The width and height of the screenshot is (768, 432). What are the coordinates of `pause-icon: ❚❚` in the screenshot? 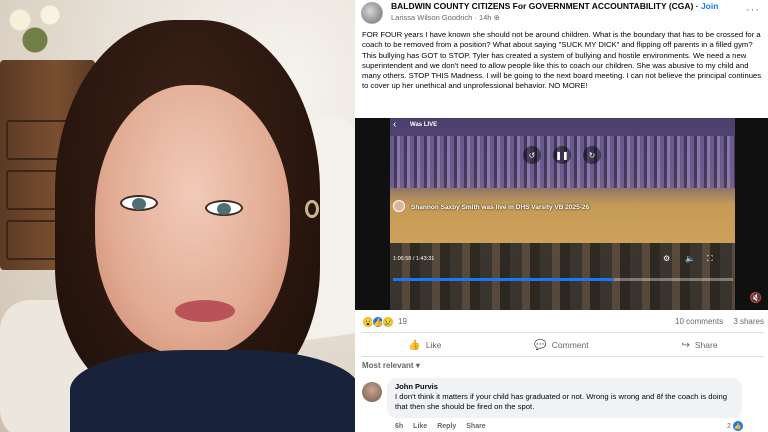 It's located at (562, 155).